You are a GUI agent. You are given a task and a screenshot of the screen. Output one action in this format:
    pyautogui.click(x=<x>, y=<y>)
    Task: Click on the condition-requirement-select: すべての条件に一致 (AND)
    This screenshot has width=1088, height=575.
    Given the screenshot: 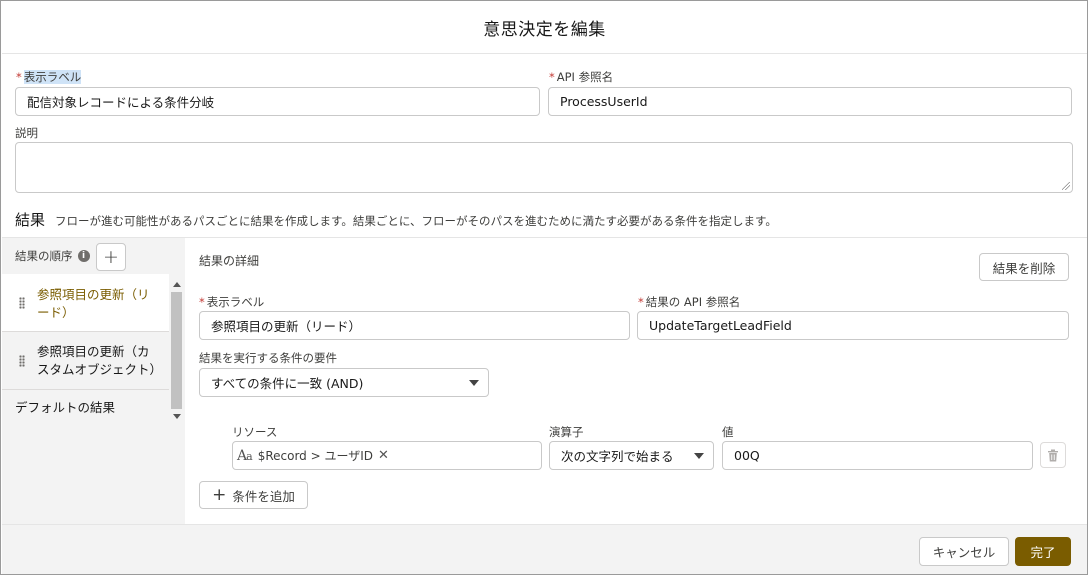 What is the action you would take?
    pyautogui.click(x=344, y=382)
    